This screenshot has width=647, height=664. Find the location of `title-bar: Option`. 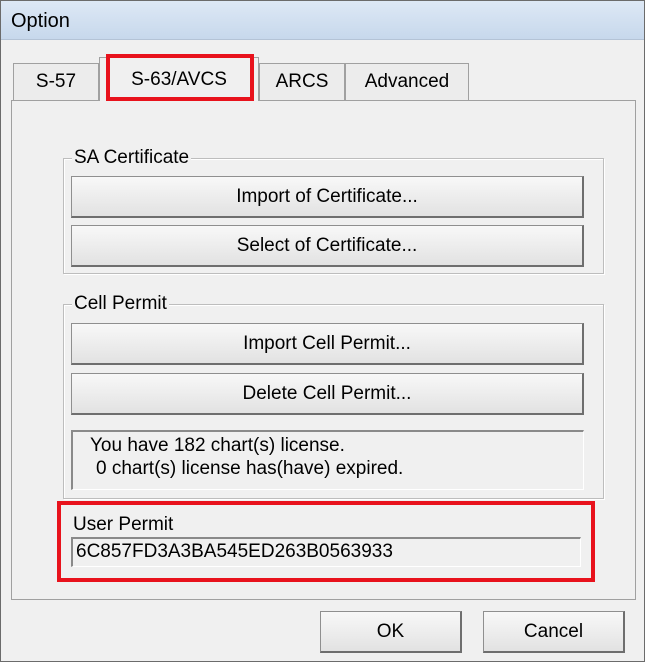

title-bar: Option is located at coordinates (322, 20).